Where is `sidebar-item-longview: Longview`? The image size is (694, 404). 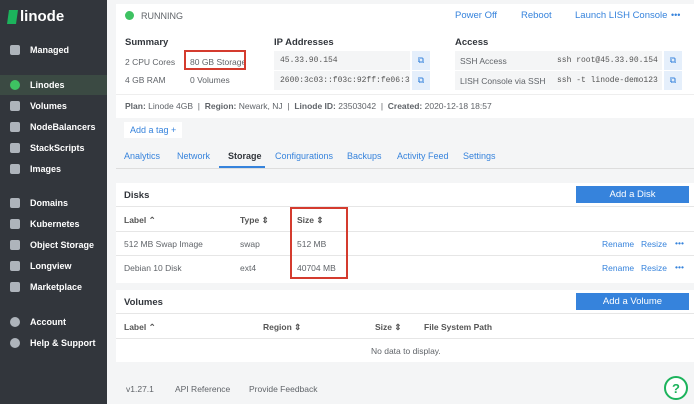
sidebar-item-longview: Longview is located at coordinates (53, 266).